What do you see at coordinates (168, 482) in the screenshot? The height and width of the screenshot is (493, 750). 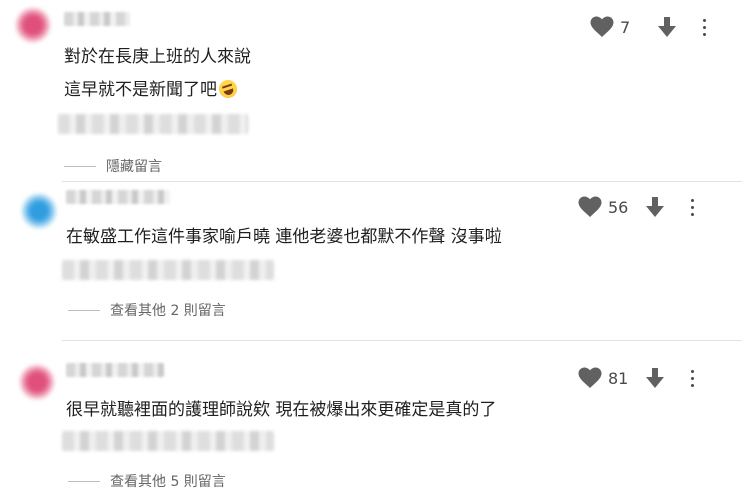 I see `reply-toggle-label: 查看其他 5 則留言` at bounding box center [168, 482].